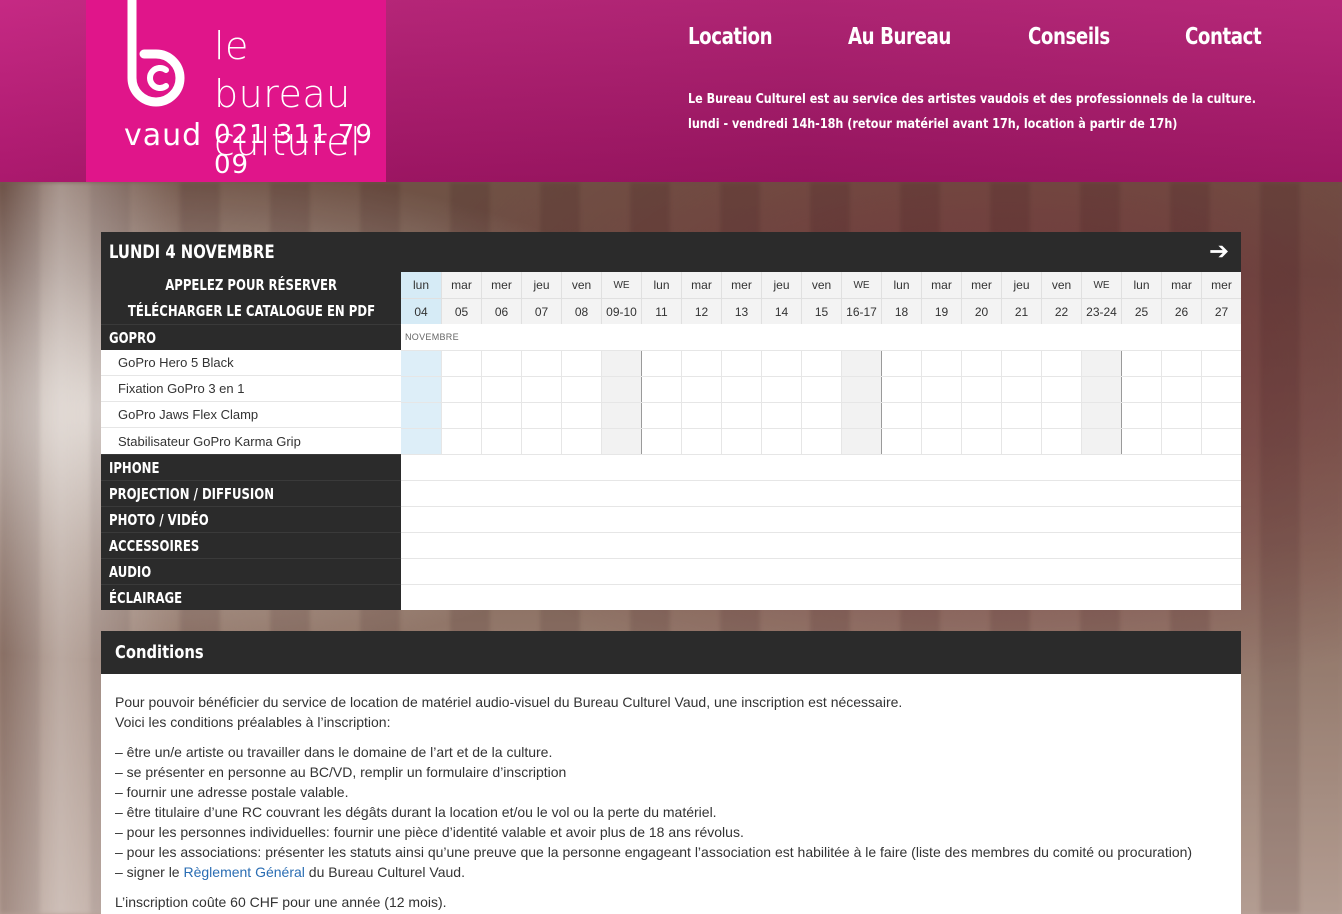  What do you see at coordinates (243, 872) in the screenshot?
I see `reglement-general-link: Règlement Général` at bounding box center [243, 872].